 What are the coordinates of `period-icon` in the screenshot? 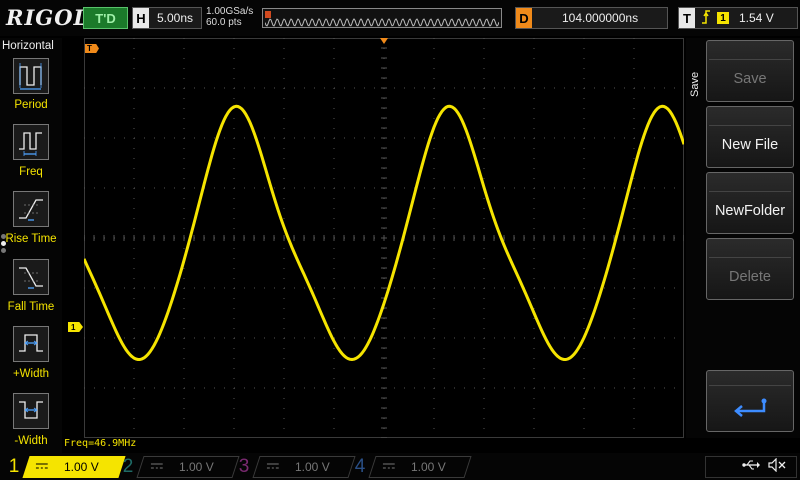 It's located at (31, 76).